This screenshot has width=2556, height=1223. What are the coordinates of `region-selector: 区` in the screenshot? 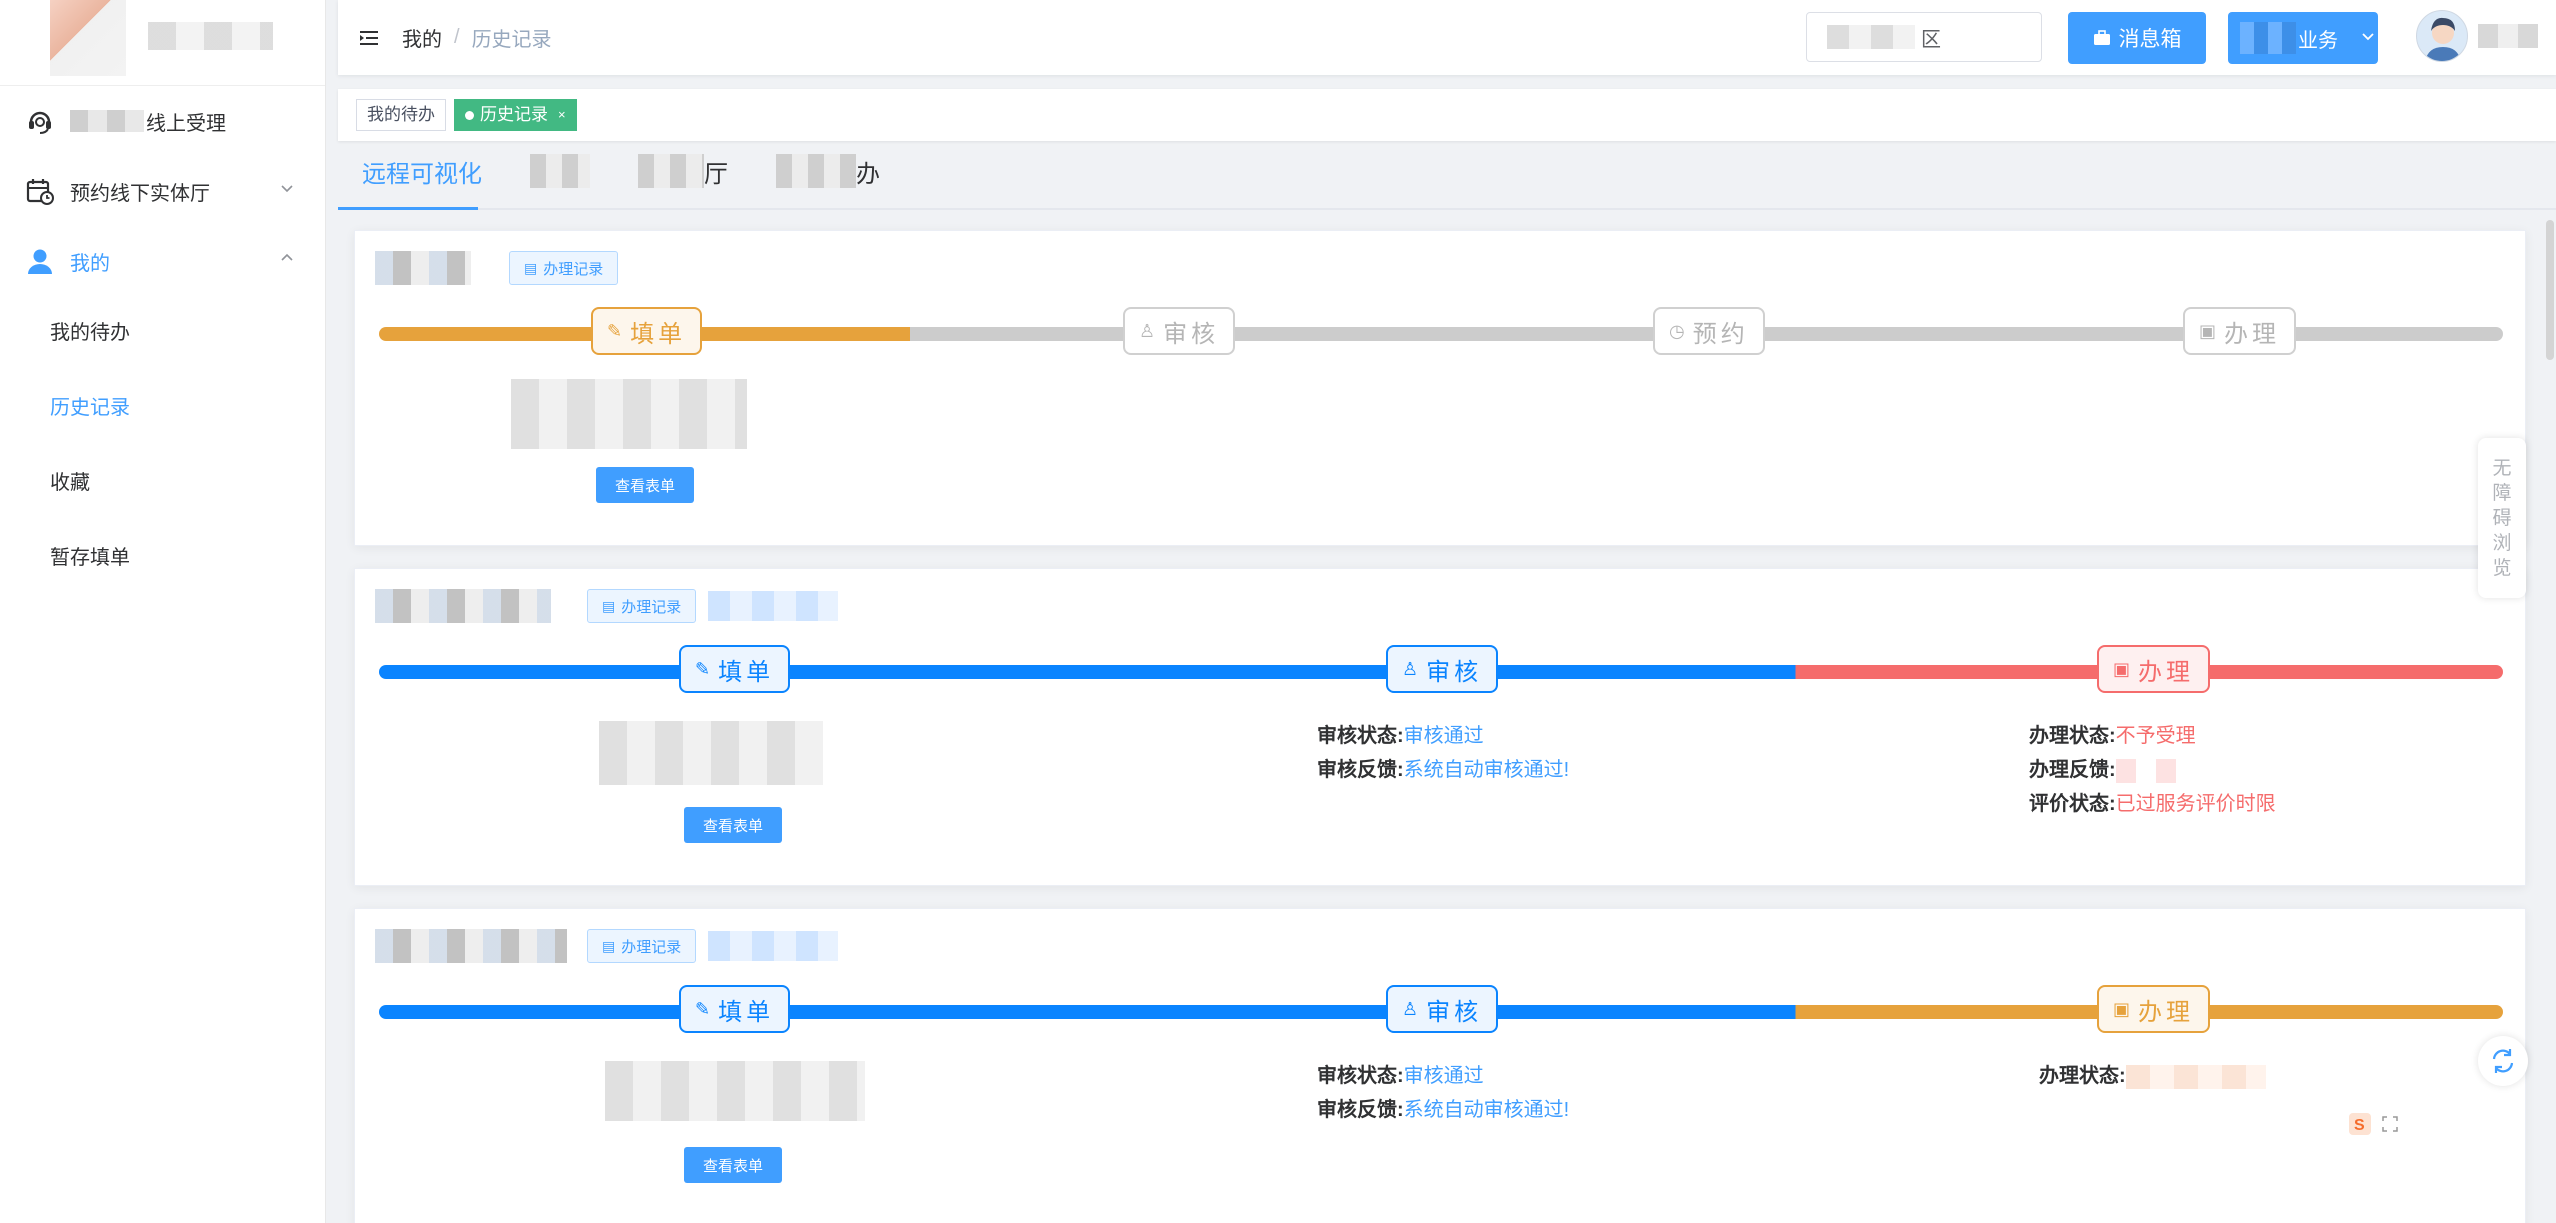 It's located at (1924, 37).